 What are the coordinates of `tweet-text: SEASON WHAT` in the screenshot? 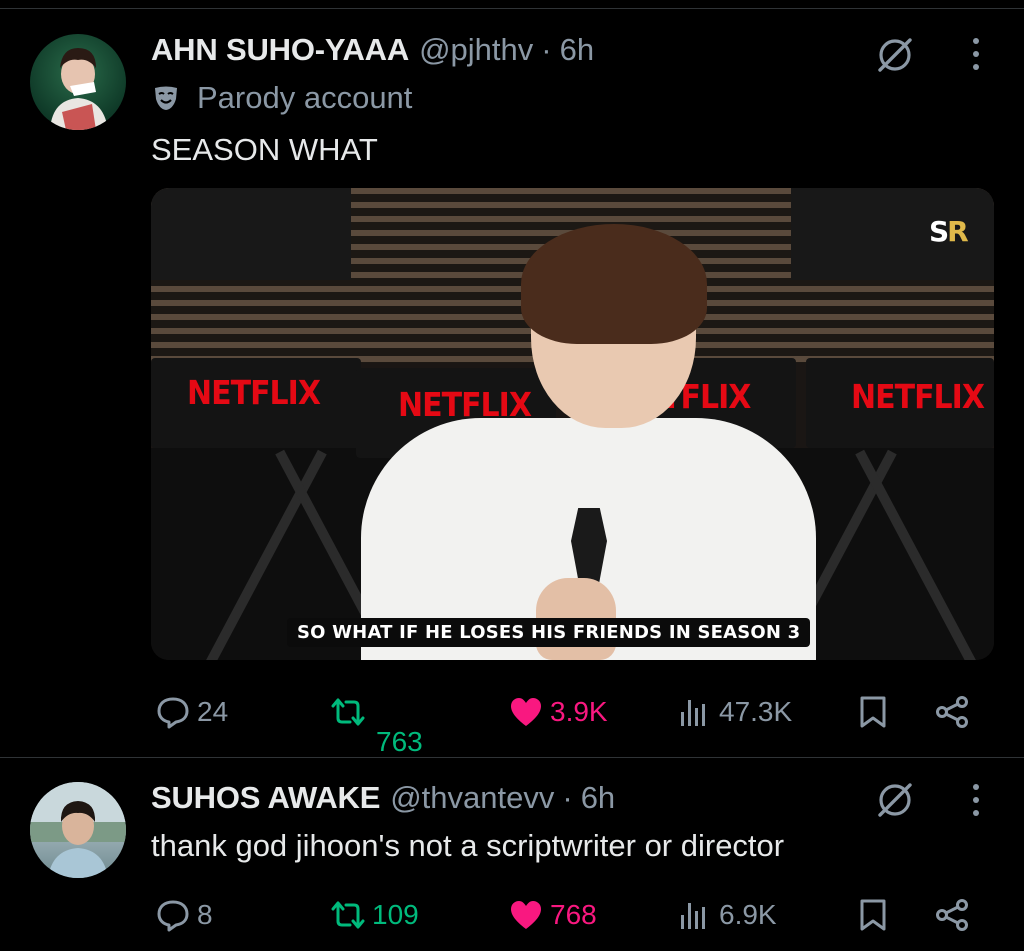 It's located at (264, 149).